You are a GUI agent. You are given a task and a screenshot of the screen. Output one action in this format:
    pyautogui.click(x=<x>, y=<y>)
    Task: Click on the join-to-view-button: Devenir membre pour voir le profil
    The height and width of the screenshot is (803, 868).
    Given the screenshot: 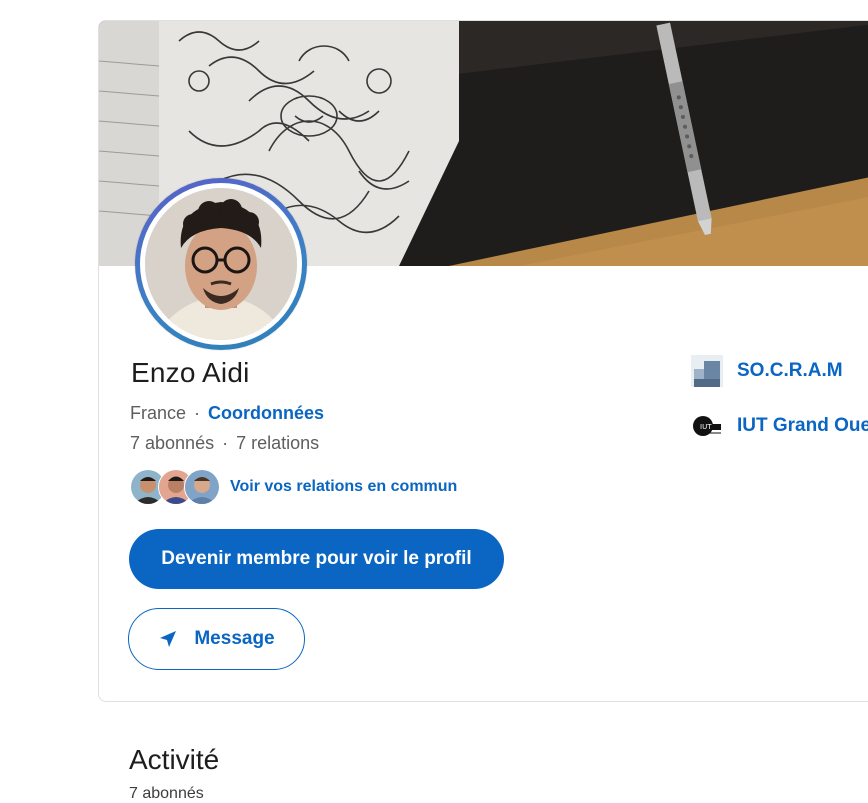 What is the action you would take?
    pyautogui.click(x=316, y=559)
    